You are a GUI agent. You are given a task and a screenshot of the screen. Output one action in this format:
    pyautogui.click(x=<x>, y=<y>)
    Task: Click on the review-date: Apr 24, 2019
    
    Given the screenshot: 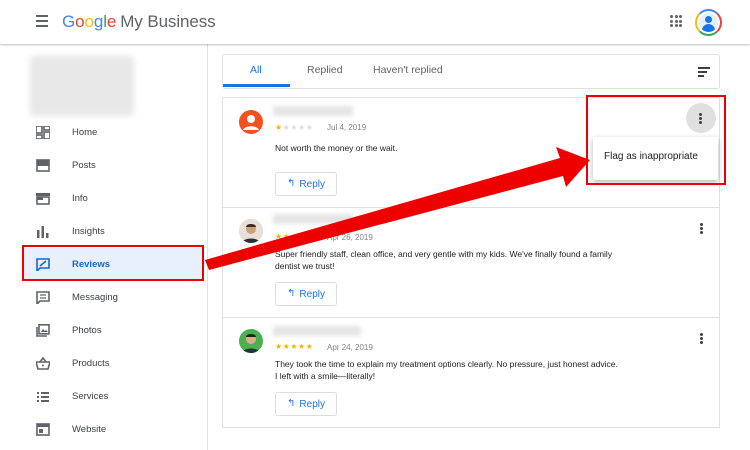 What is the action you would take?
    pyautogui.click(x=350, y=347)
    